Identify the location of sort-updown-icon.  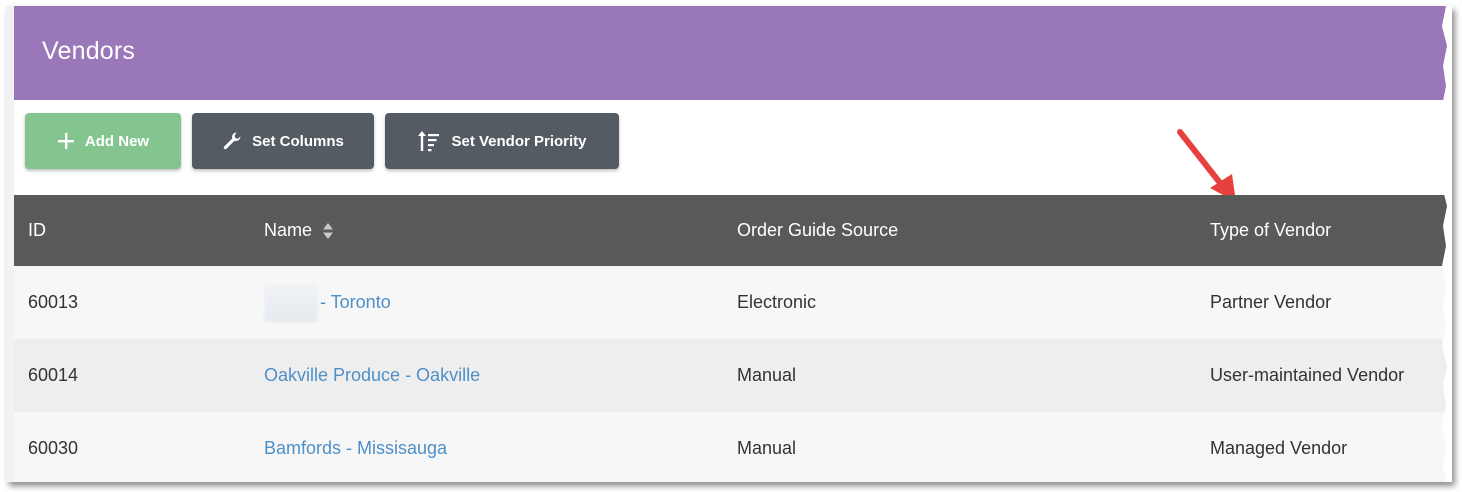
(328, 231).